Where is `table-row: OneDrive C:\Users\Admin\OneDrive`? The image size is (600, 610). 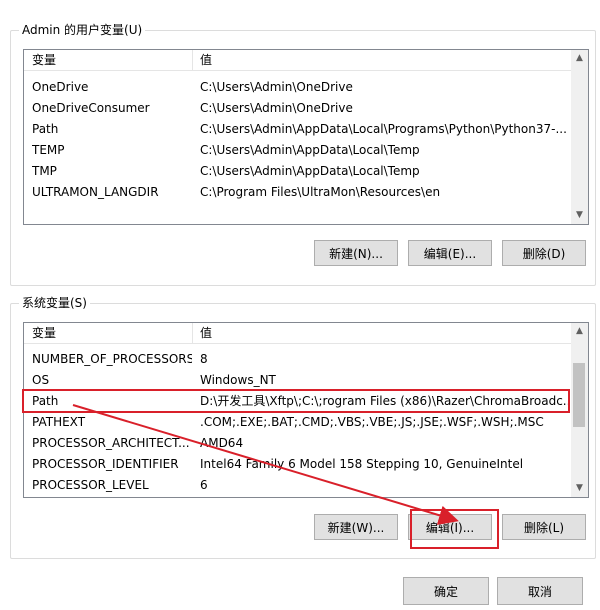 table-row: OneDrive C:\Users\Admin\OneDrive is located at coordinates (297, 87).